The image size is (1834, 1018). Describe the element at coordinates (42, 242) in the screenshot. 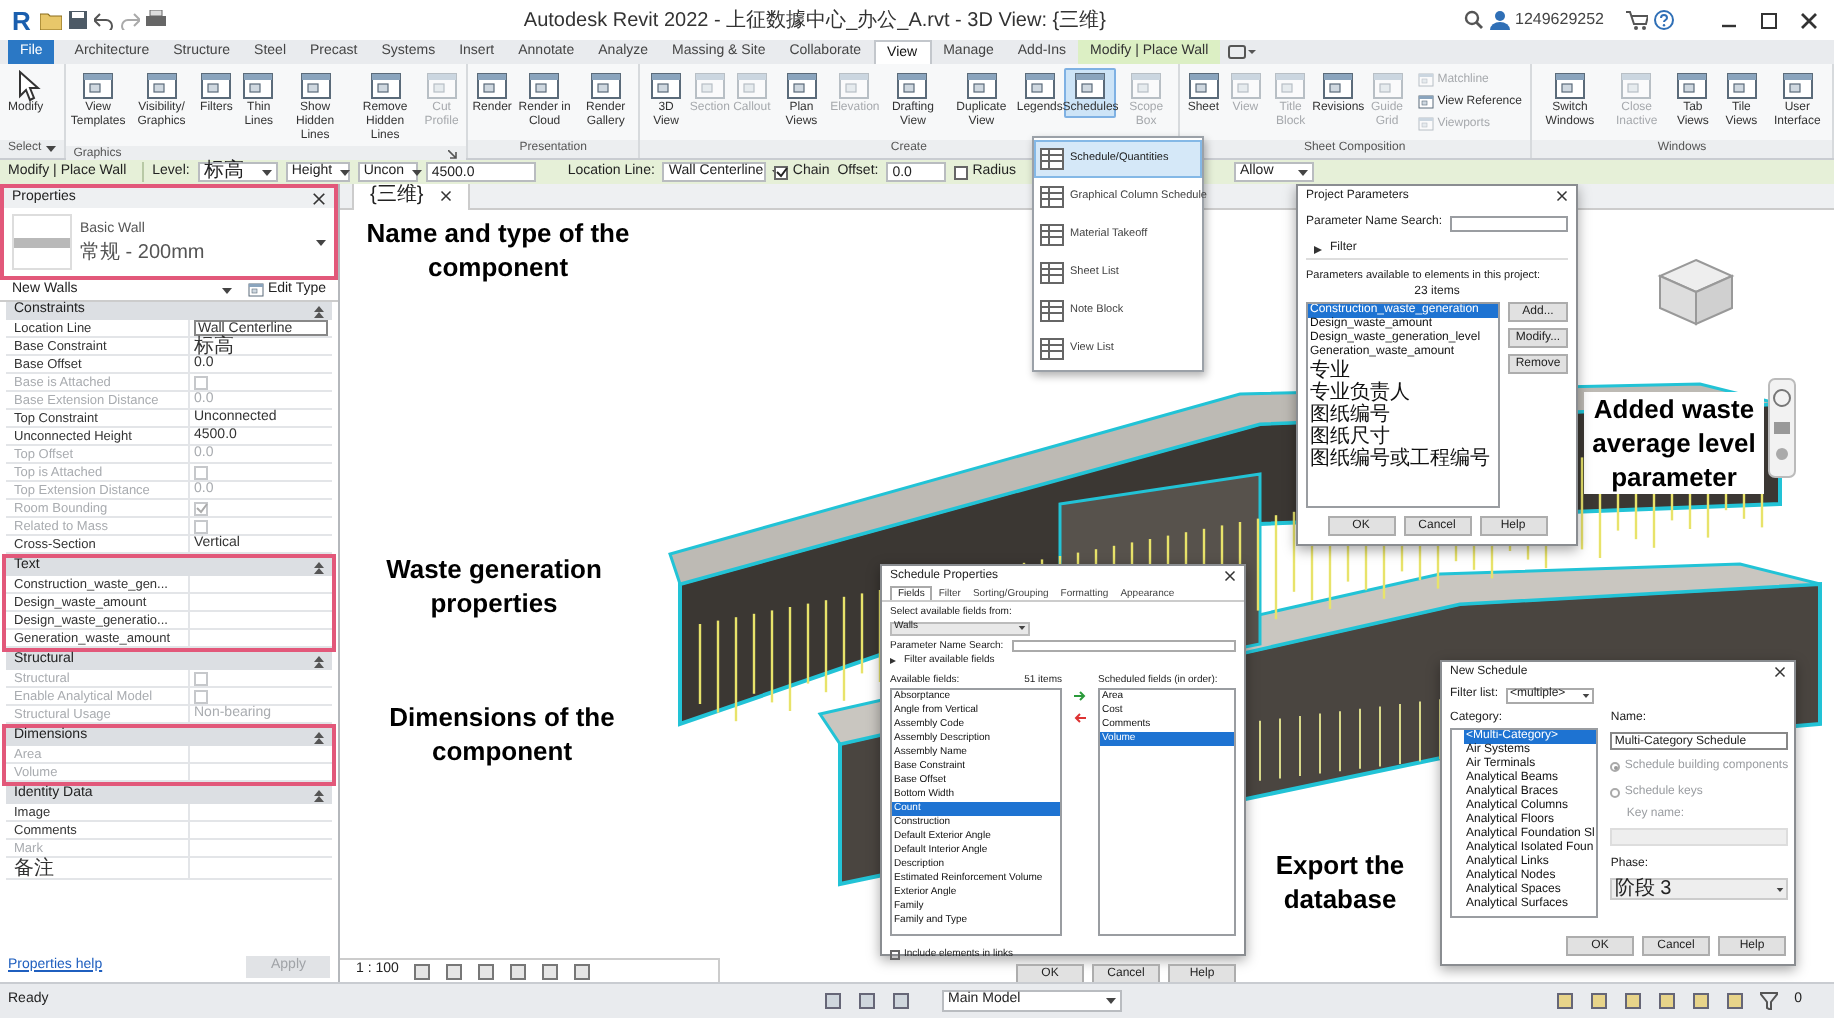

I see `wall-swatch` at that location.